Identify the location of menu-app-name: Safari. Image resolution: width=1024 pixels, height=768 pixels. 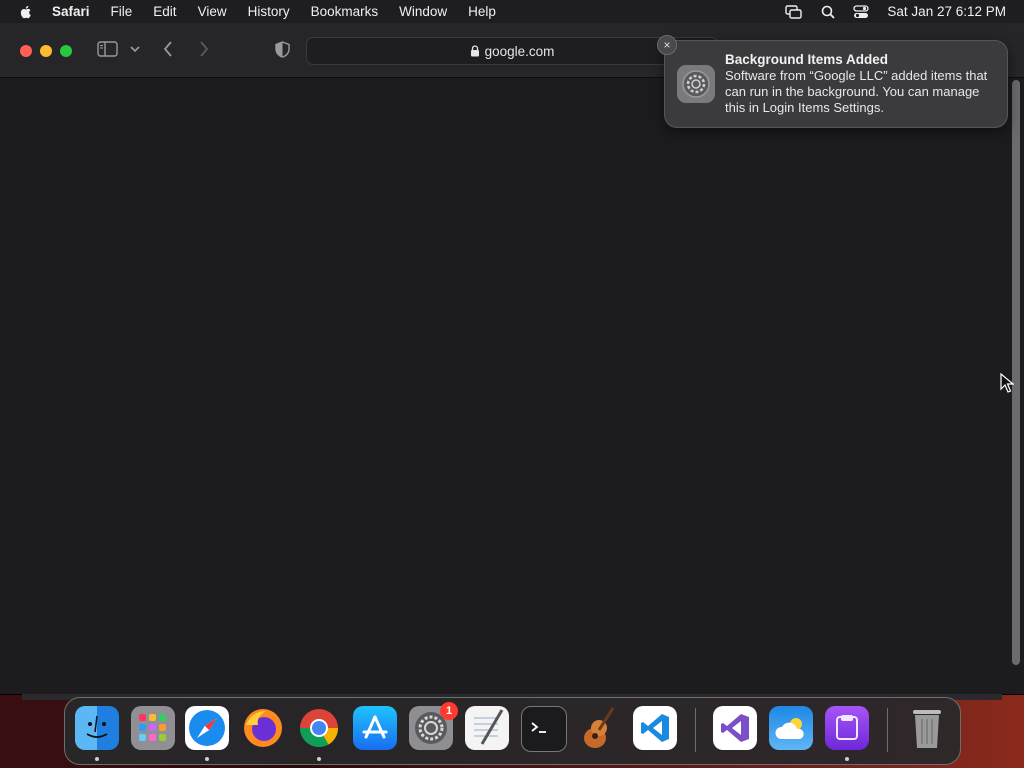
(71, 11).